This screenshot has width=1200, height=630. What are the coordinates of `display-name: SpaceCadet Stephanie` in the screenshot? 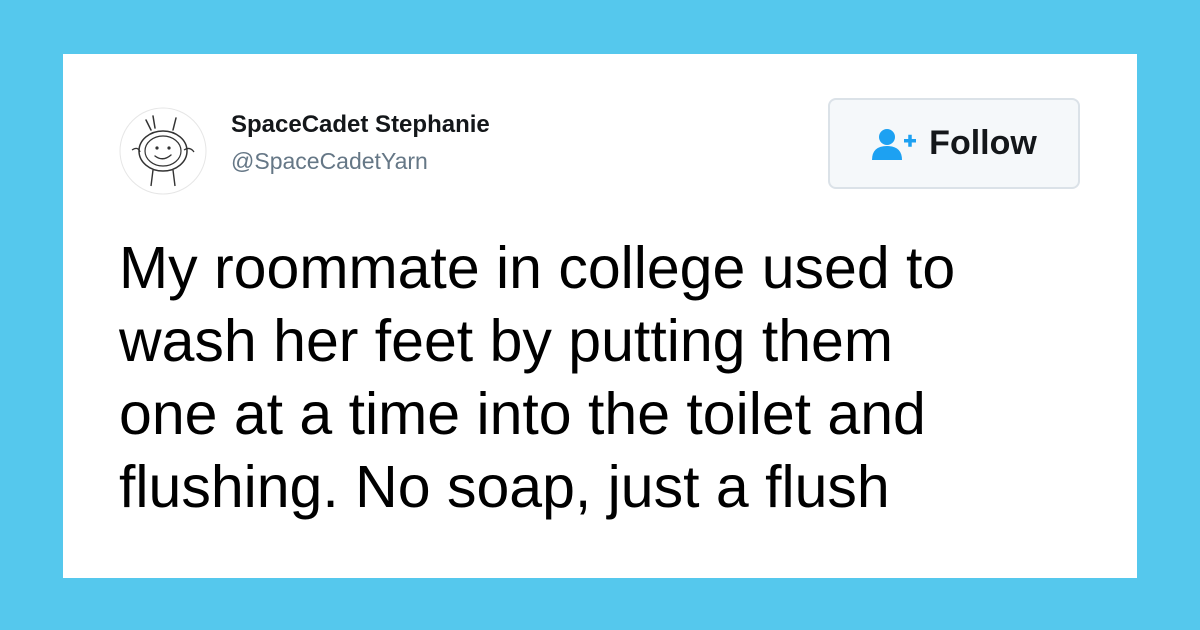 It's located at (360, 125).